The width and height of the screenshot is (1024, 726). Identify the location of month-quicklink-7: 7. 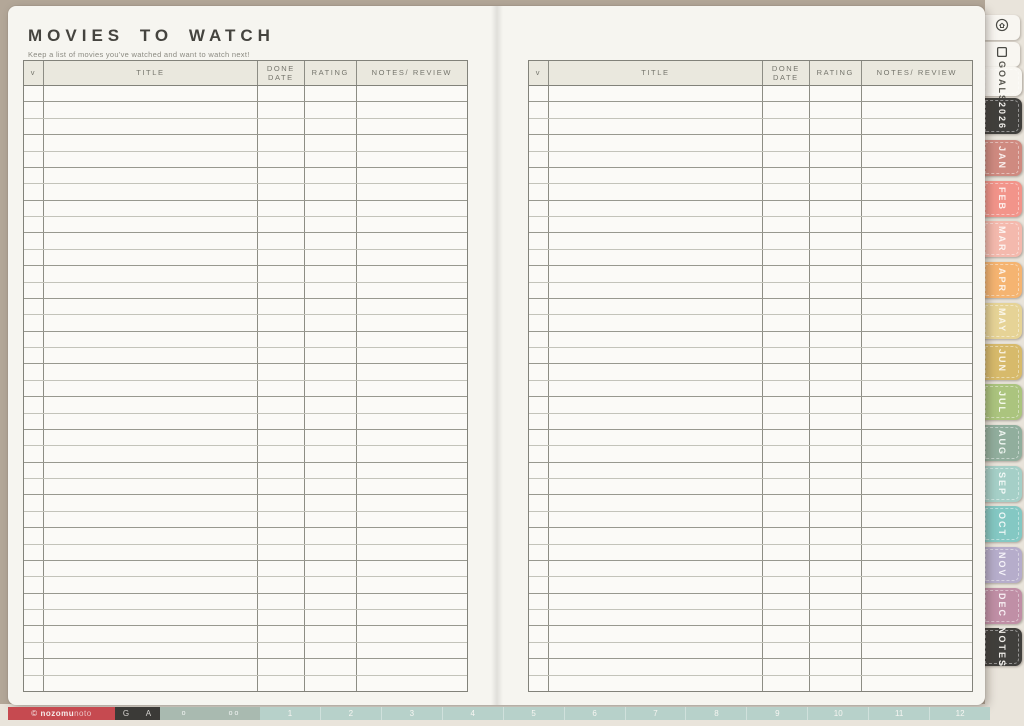
(655, 713).